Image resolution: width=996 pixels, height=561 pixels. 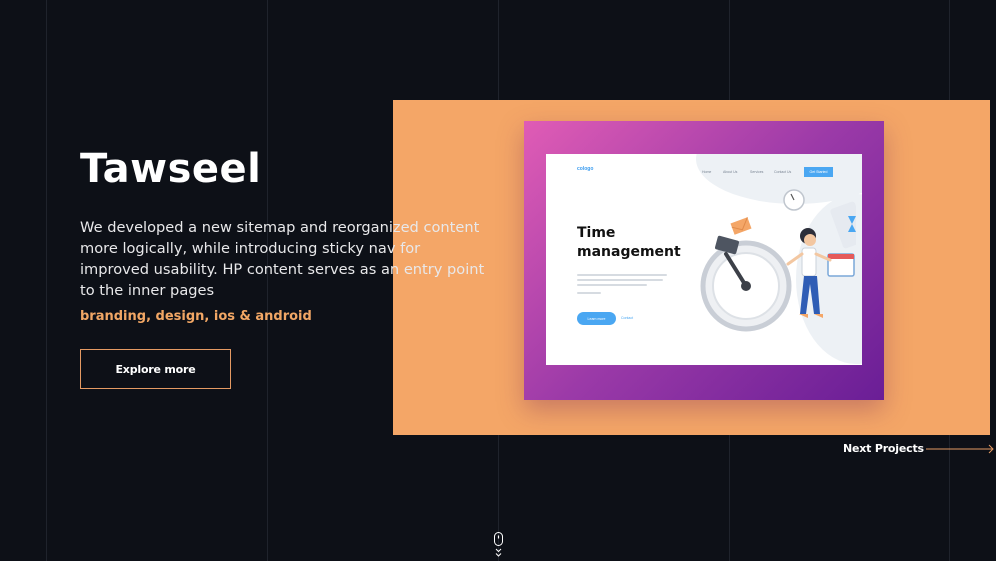 What do you see at coordinates (961, 449) in the screenshot?
I see `long-arrow-right-icon` at bounding box center [961, 449].